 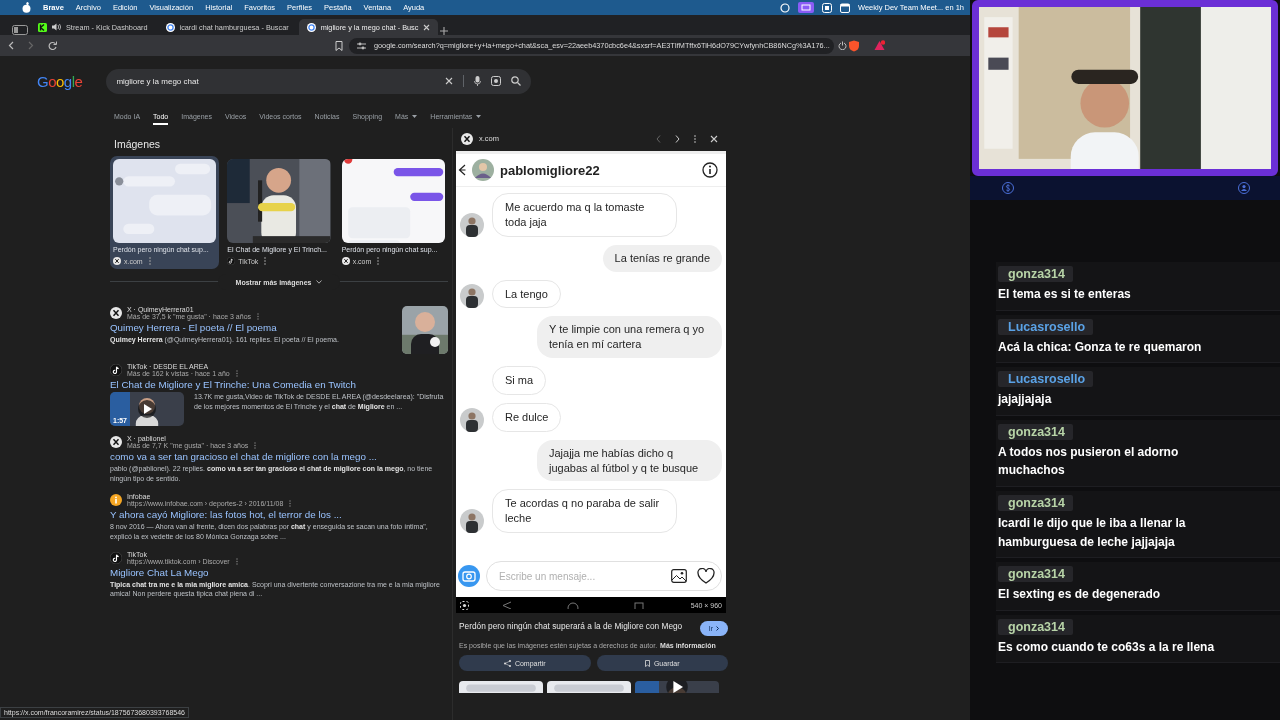 What do you see at coordinates (449, 81) in the screenshot?
I see `clear-icon` at bounding box center [449, 81].